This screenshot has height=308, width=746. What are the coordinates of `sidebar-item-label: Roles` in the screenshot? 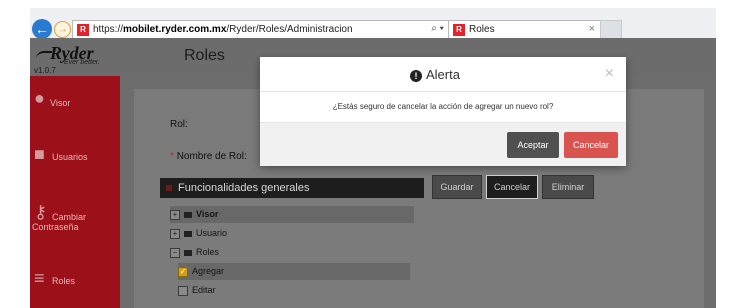 It's located at (64, 281).